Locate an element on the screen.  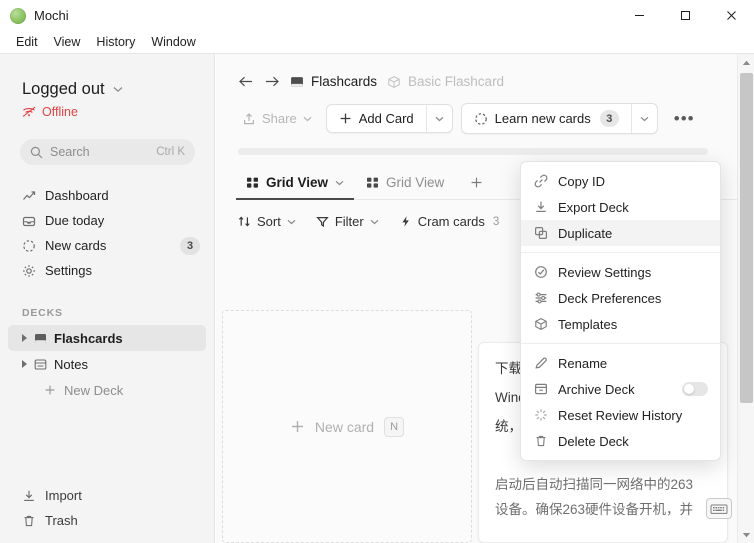
deck-progress-bar is located at coordinates (473, 151).